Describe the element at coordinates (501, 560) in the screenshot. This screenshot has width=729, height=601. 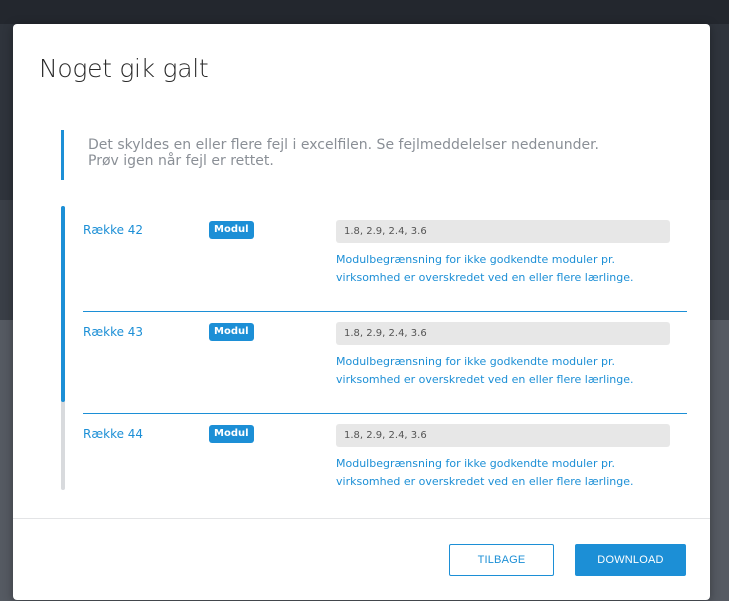
I see `back-button: TILBAGE` at that location.